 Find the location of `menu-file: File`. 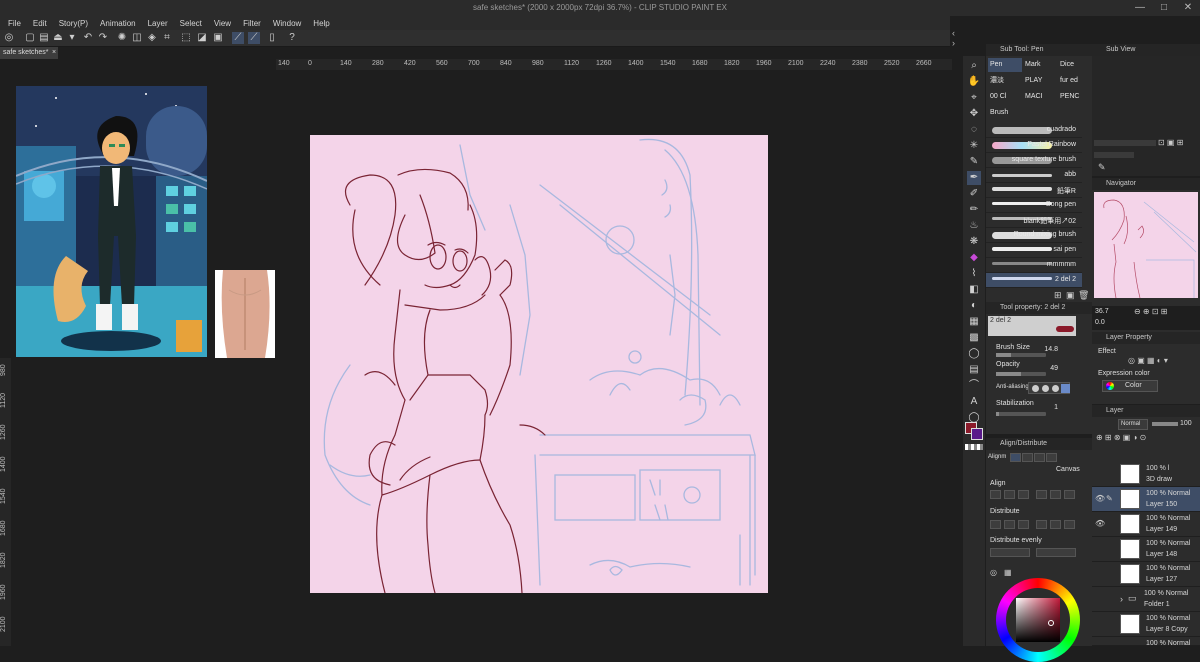

menu-file: File is located at coordinates (14, 23).